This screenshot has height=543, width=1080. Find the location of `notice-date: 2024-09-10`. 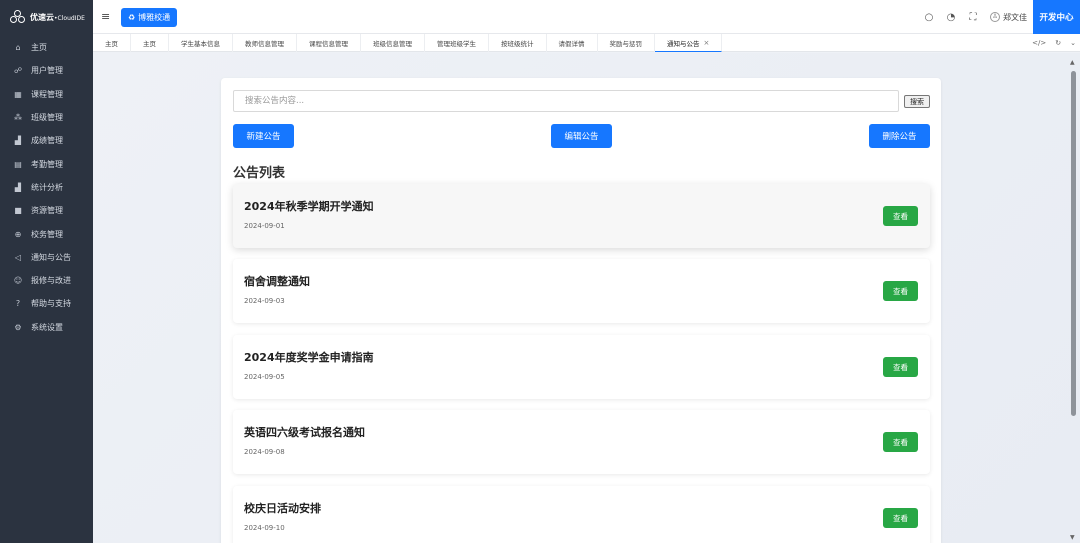

notice-date: 2024-09-10 is located at coordinates (264, 528).